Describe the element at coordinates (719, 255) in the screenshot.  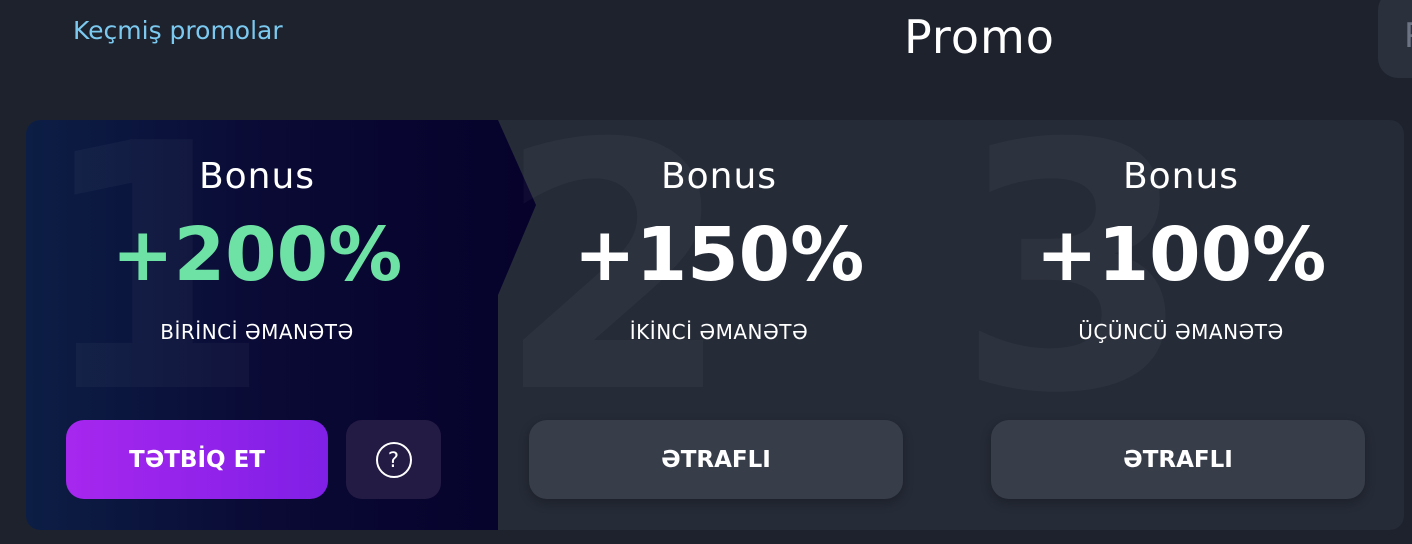
I see `bonus-percent: +150%` at that location.